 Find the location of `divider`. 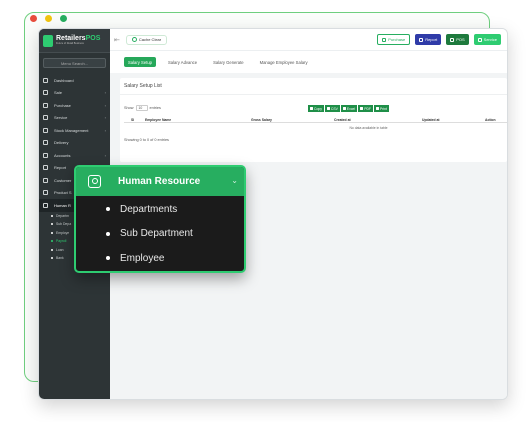

divider is located at coordinates (313, 94).